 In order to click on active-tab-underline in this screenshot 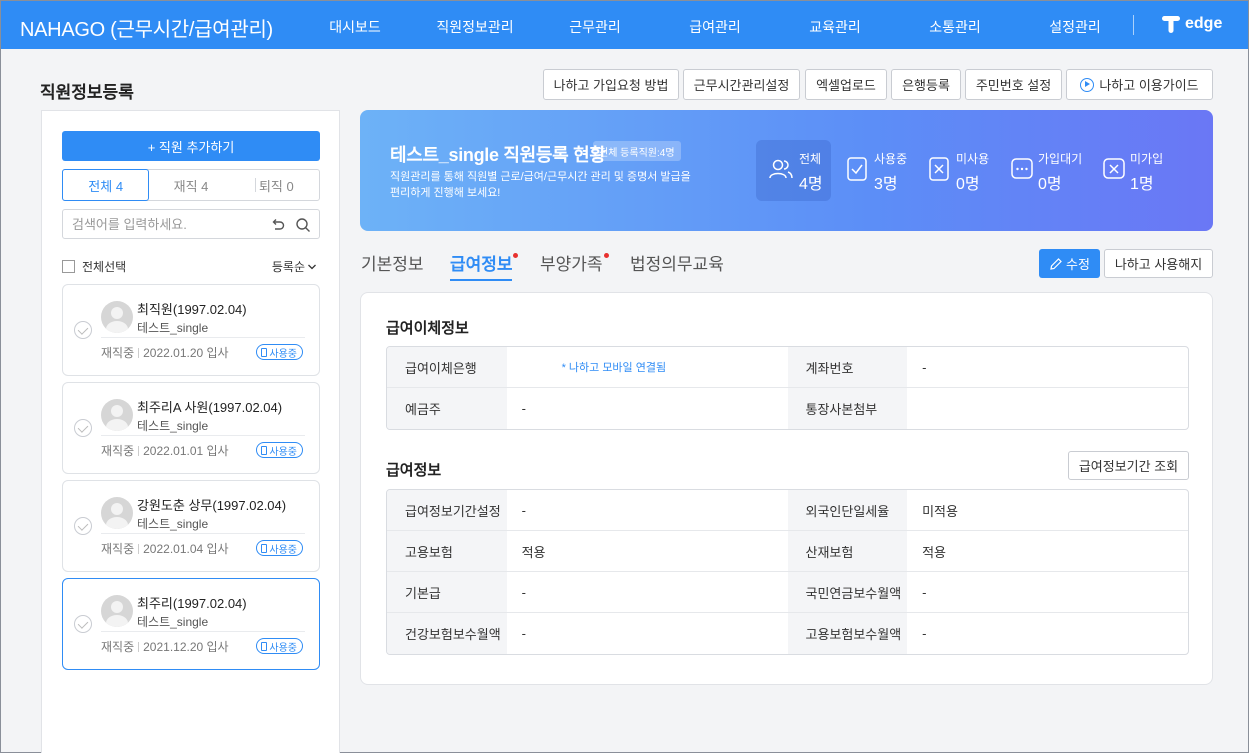, I will do `click(481, 280)`.